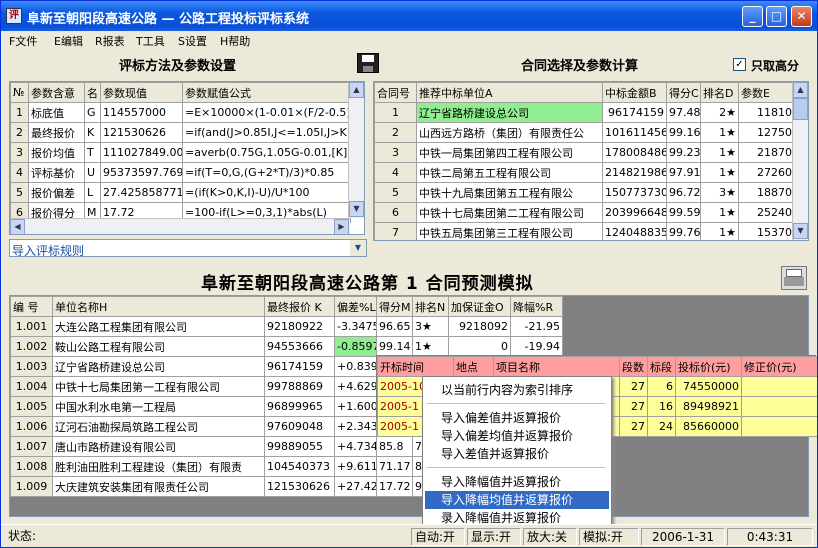 This screenshot has height=548, width=818. Describe the element at coordinates (356, 209) in the screenshot. I see `scroll-down-icon: ▼` at that location.